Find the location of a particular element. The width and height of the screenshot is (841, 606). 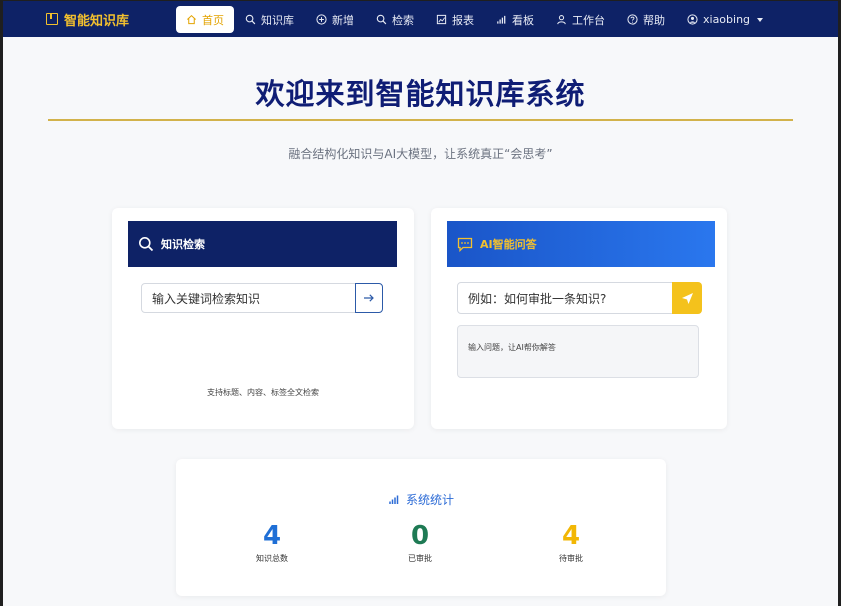

nav-item-knowledge: 知识库 is located at coordinates (269, 19).